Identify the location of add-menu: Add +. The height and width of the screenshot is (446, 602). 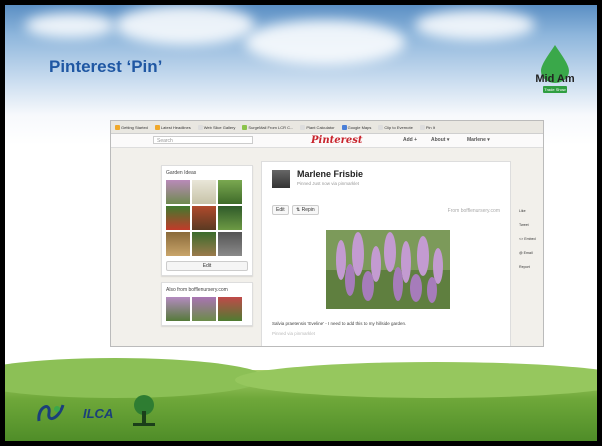
(410, 140).